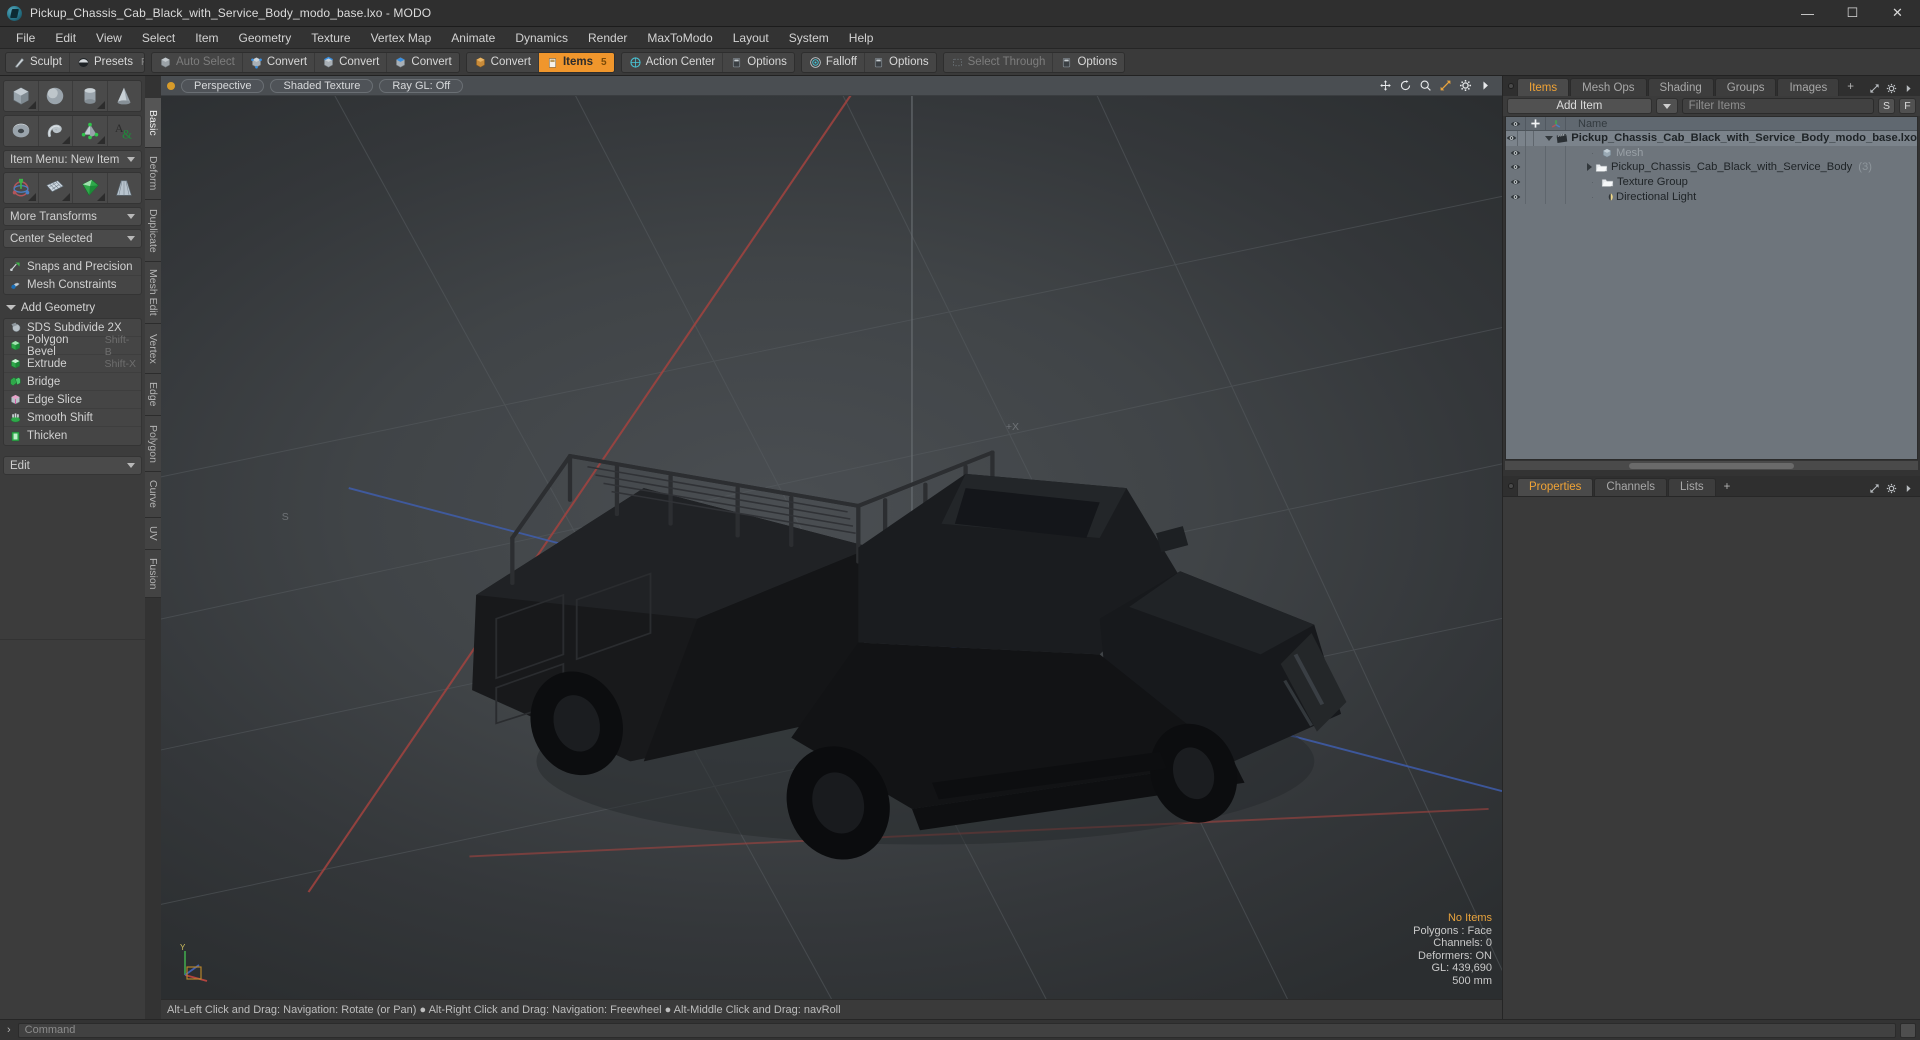  I want to click on convert-material-button: Convert, so click(503, 62).